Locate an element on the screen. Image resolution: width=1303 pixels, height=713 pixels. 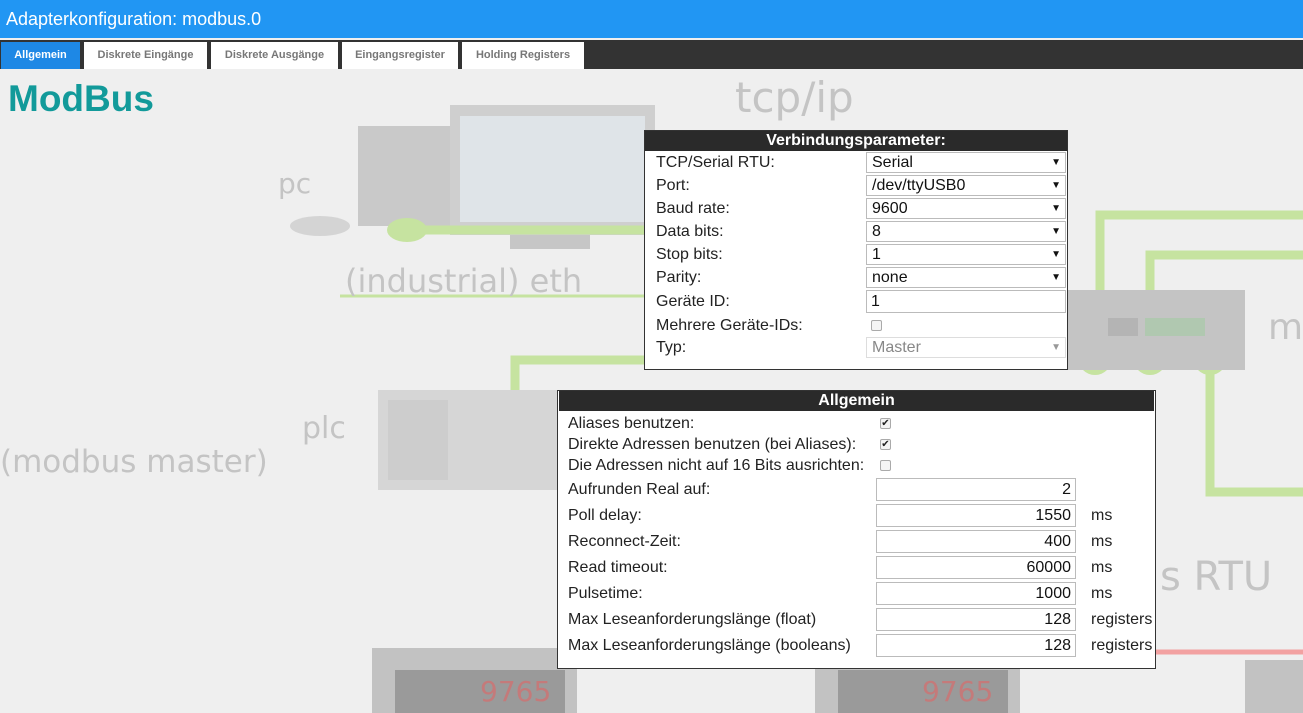
baud-label: Baud rate: is located at coordinates (693, 208).